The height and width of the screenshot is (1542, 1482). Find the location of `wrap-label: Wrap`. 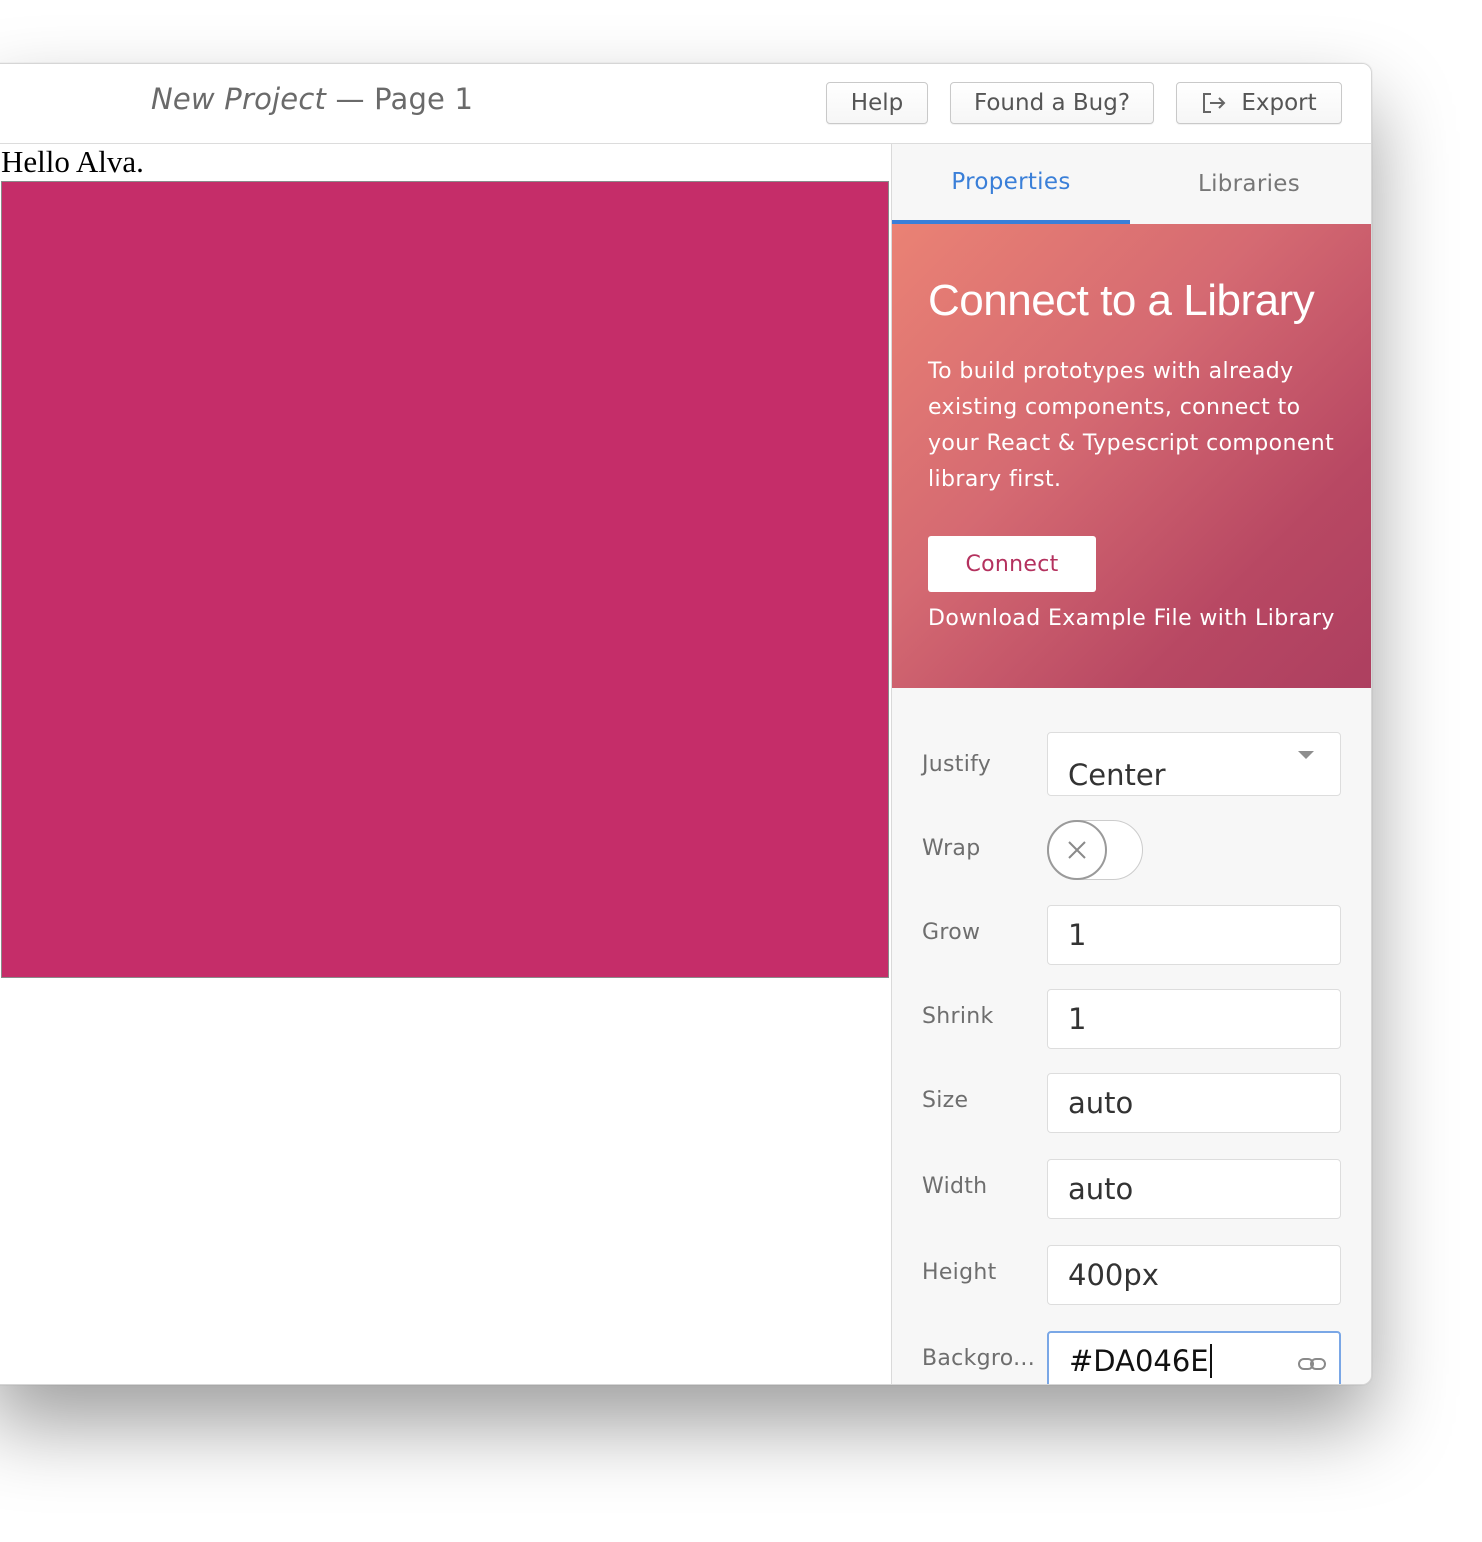

wrap-label: Wrap is located at coordinates (951, 848).